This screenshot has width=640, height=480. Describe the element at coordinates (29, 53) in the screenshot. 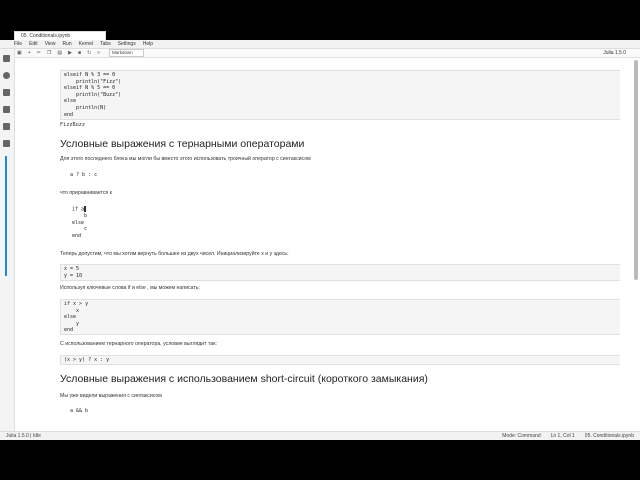

I see `add-cell-icon: +` at that location.